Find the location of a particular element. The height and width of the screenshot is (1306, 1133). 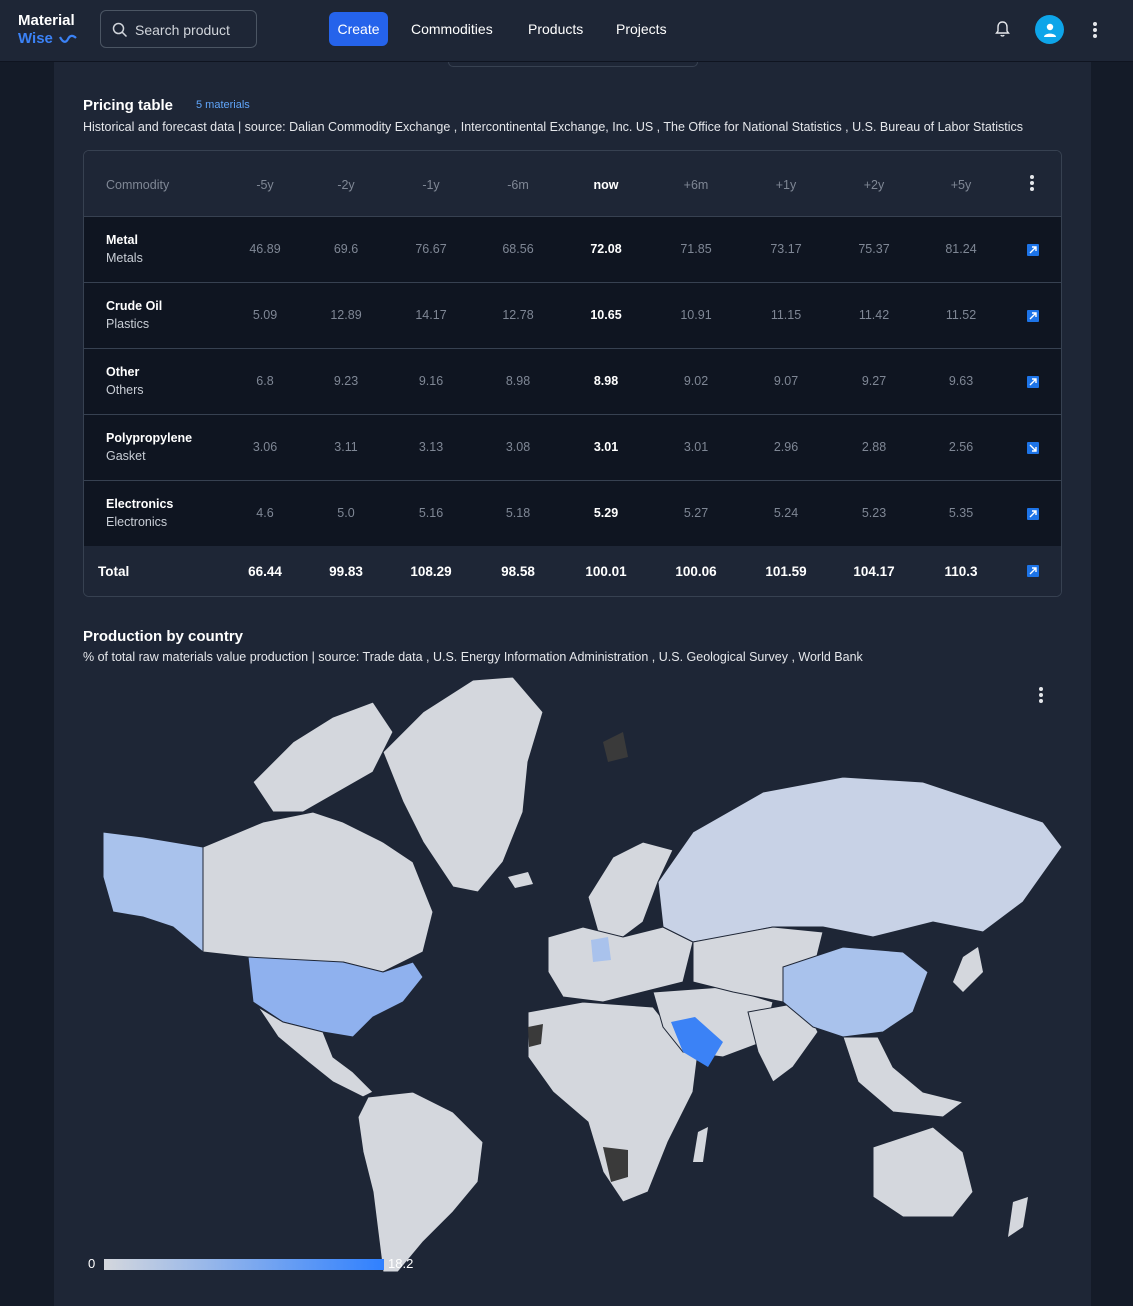

col-plus-6m: +6m is located at coordinates (696, 185).